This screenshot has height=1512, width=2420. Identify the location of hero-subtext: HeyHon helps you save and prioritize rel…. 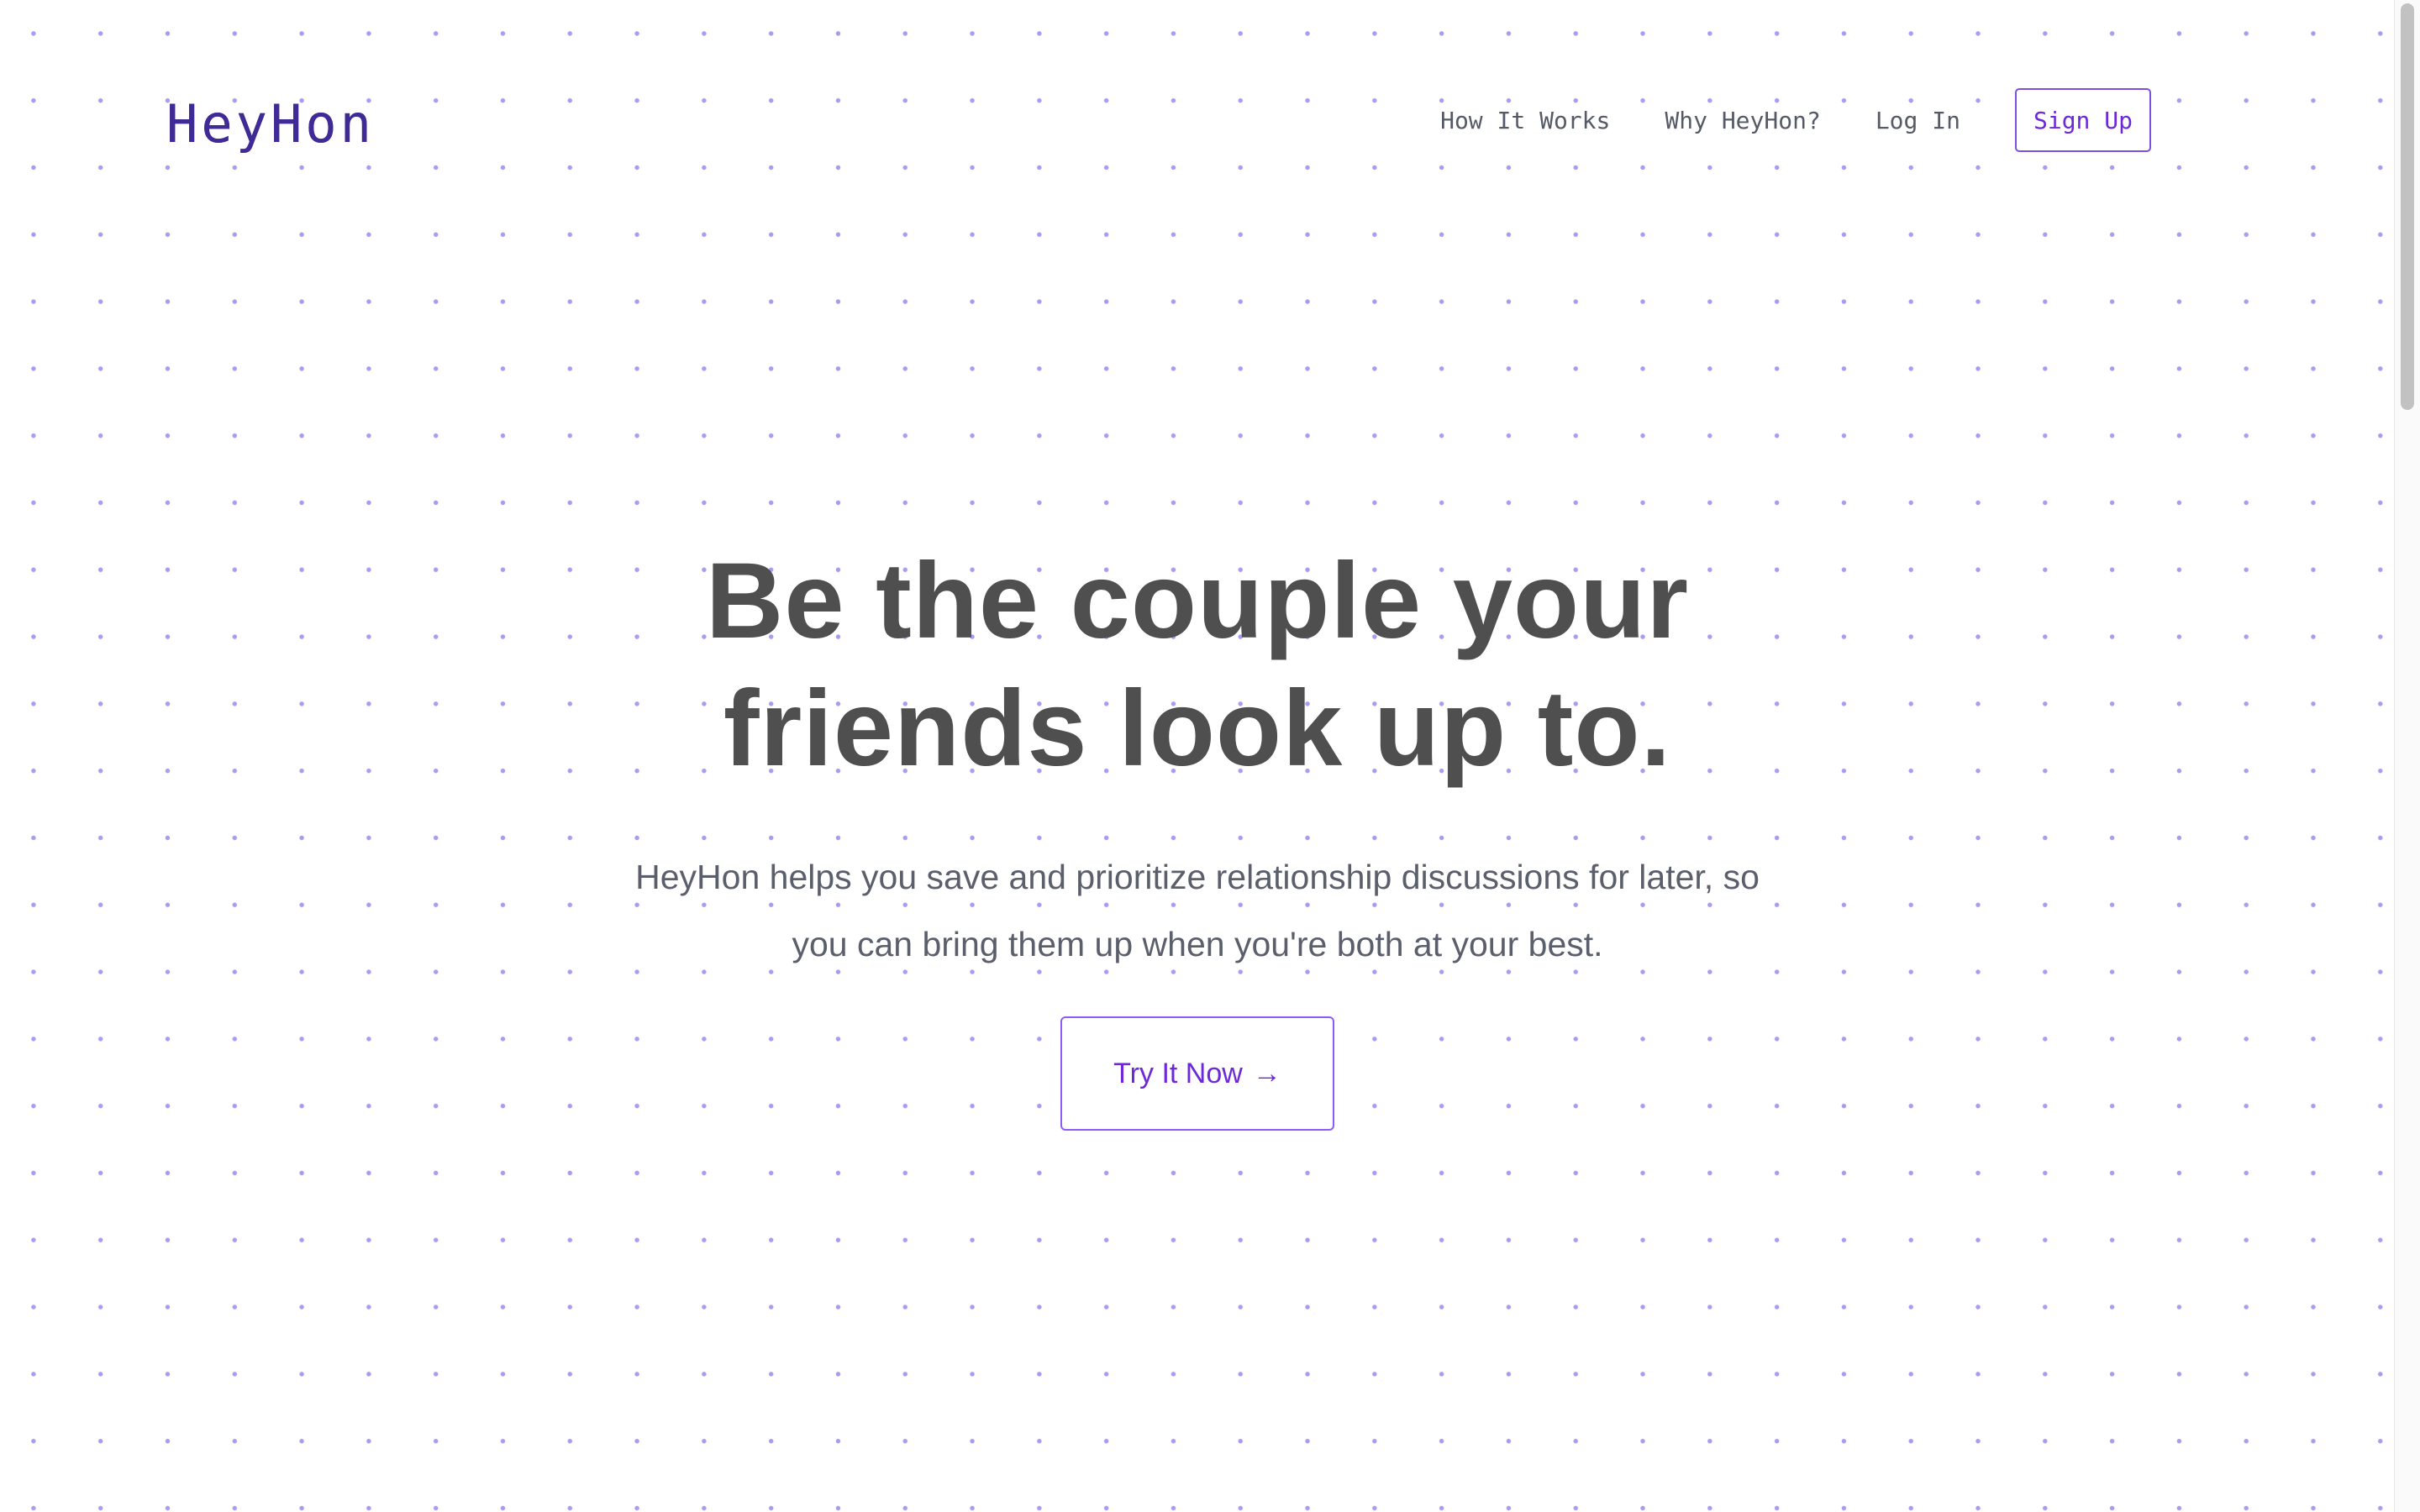
(1197, 910).